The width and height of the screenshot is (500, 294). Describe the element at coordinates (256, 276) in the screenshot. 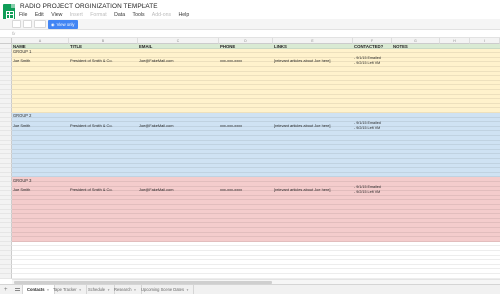

I see `table-row` at that location.